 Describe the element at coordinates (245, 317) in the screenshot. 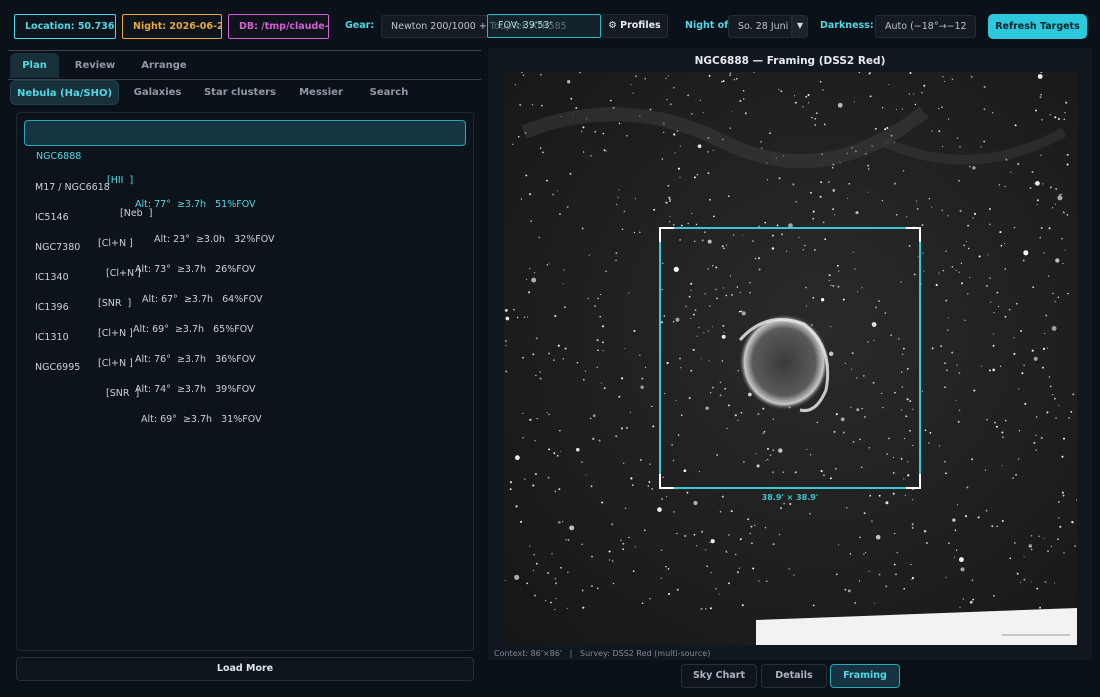

I see `target-row: IC1396 [Cl+N ] Alt: 76° ≥3.7h 36%FOV` at that location.